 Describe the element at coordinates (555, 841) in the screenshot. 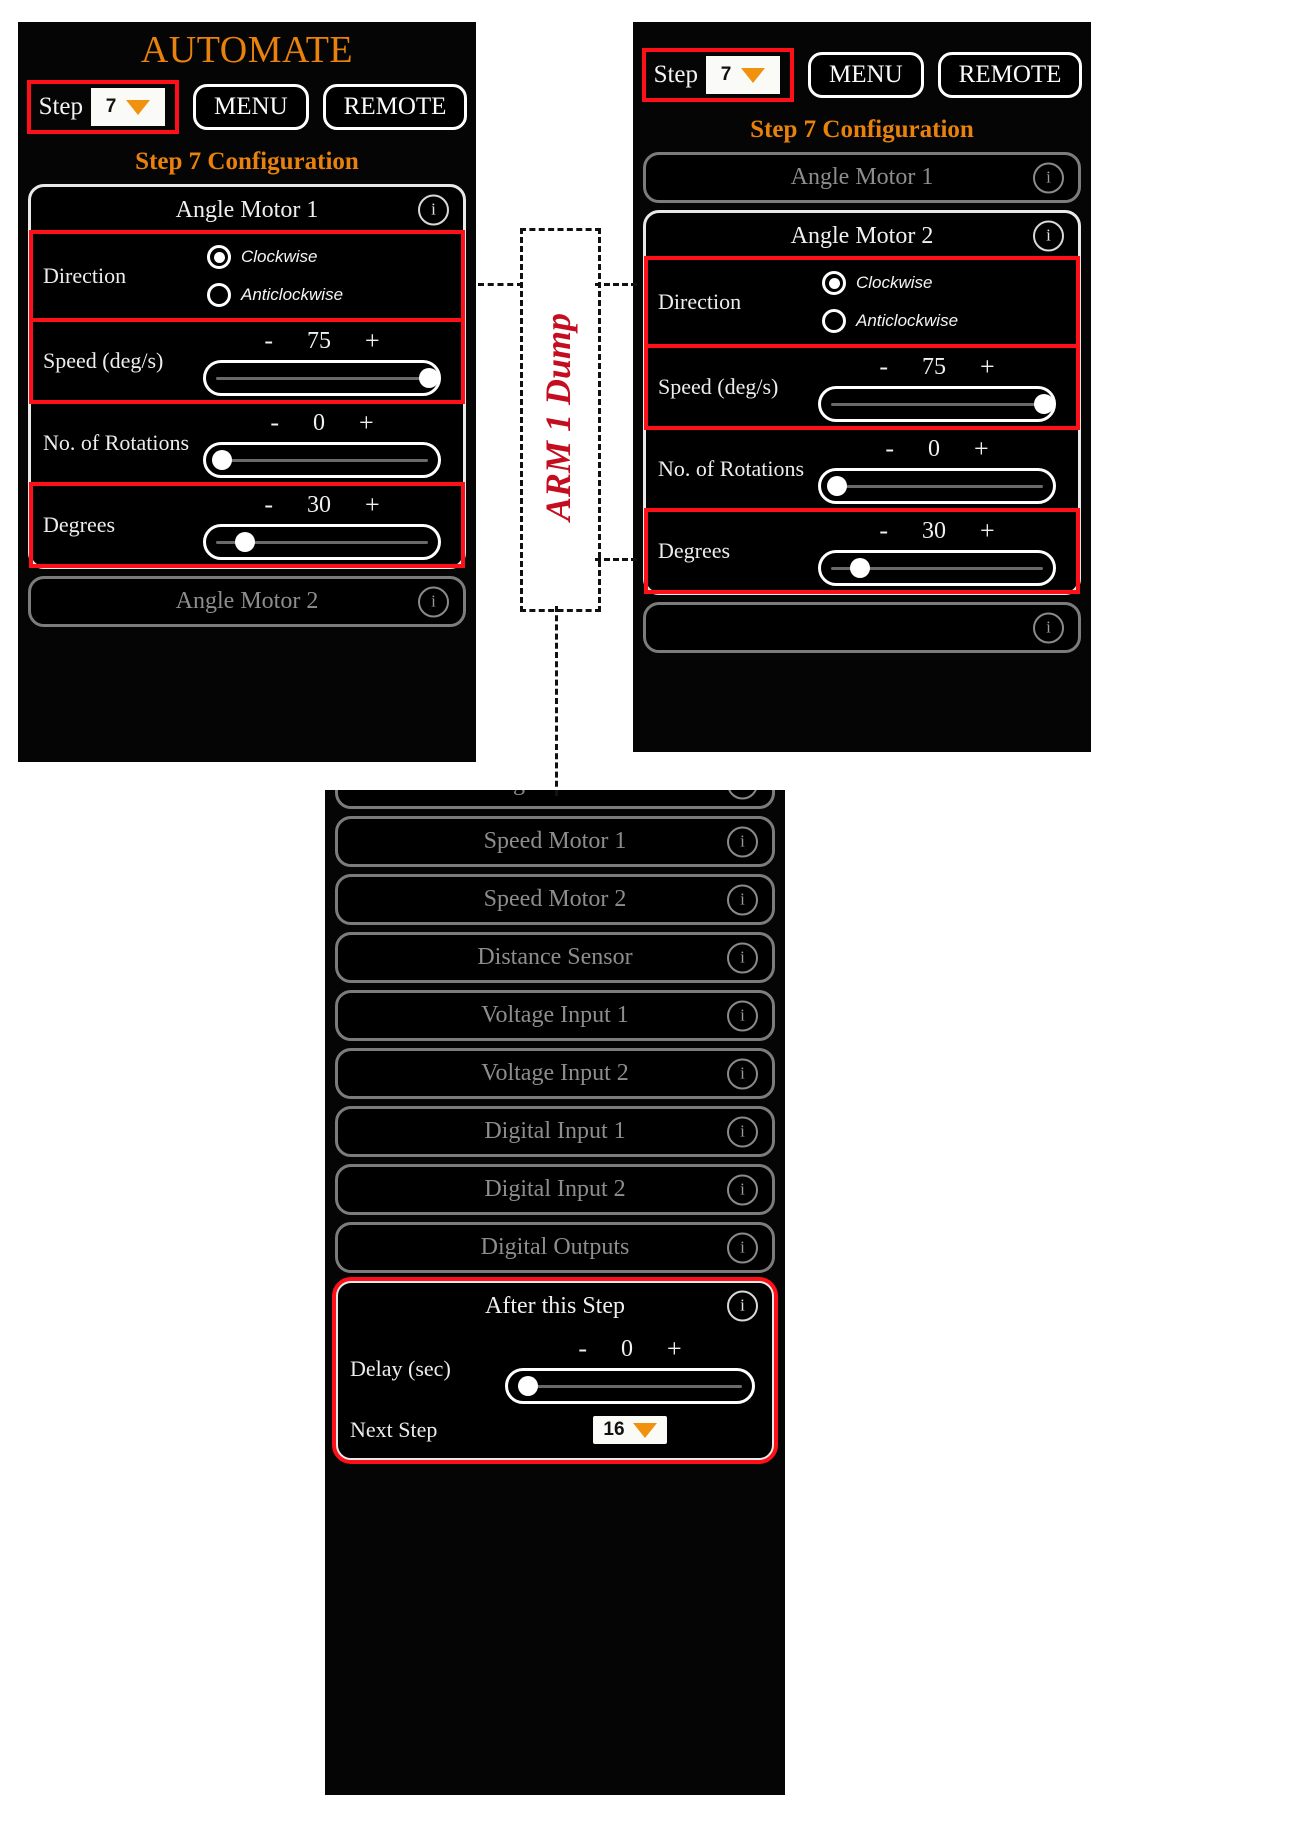

I see `card-collapsed: Speed Motor 1 i` at that location.